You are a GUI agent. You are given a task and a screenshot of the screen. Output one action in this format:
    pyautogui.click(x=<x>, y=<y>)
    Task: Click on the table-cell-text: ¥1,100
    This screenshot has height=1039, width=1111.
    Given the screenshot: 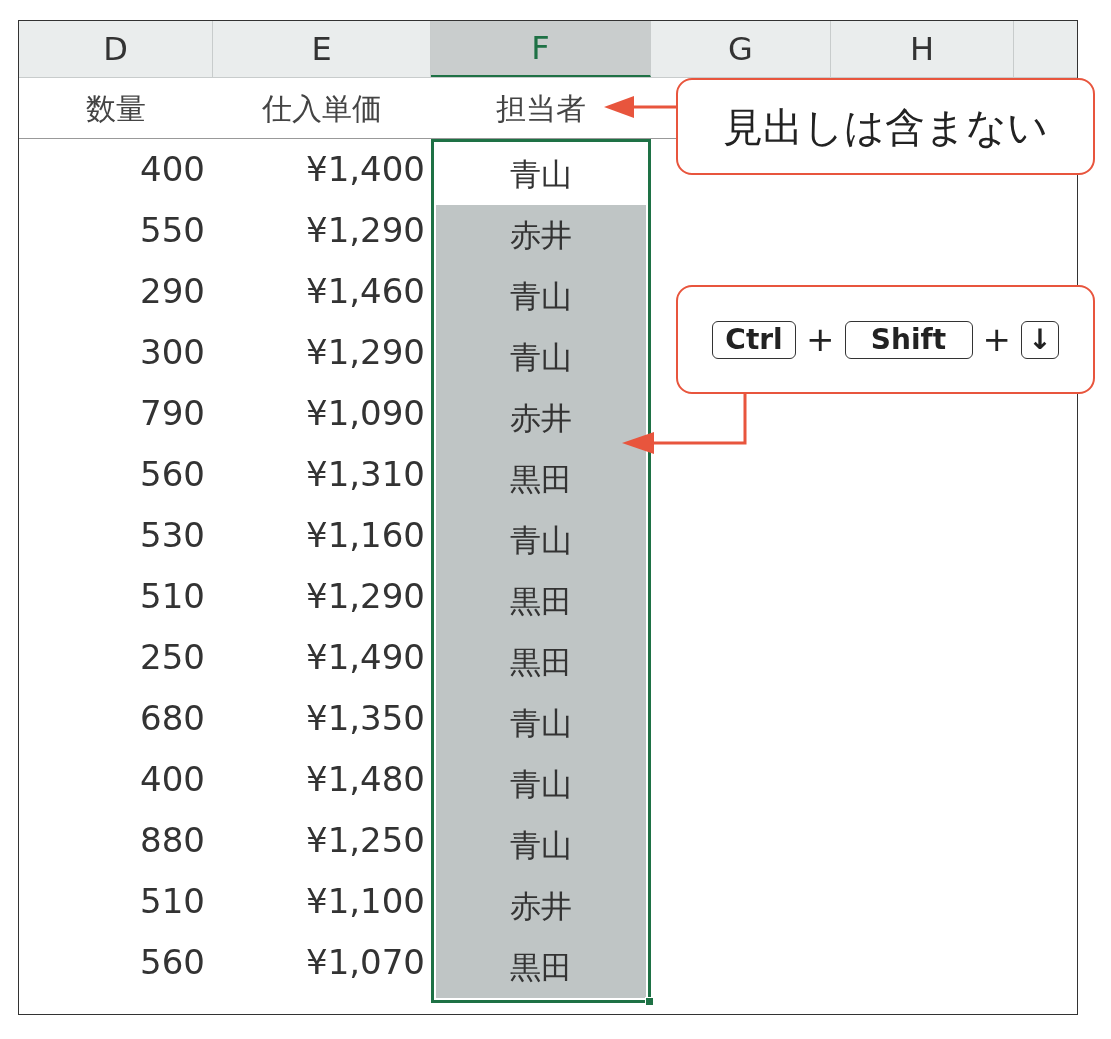 What is the action you would take?
    pyautogui.click(x=365, y=901)
    